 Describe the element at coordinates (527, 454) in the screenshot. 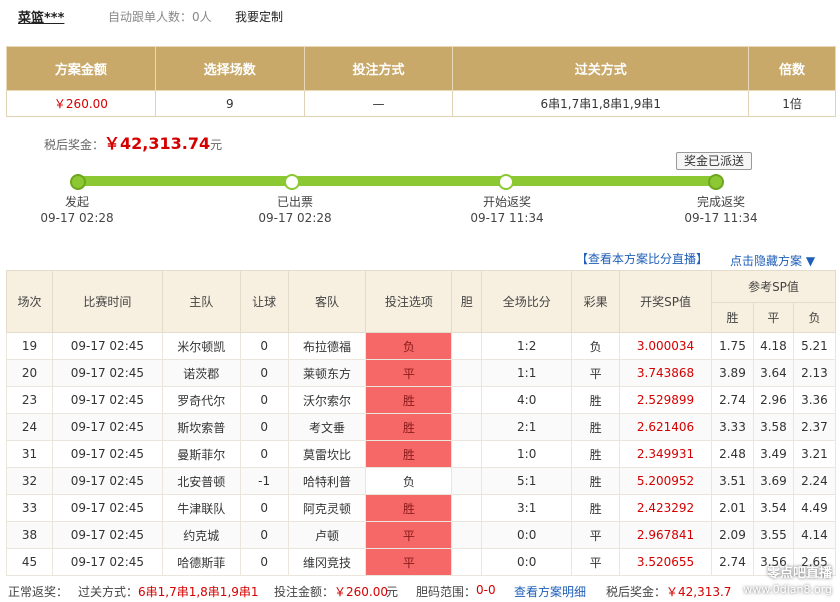

I see `full-score: 1:0` at that location.